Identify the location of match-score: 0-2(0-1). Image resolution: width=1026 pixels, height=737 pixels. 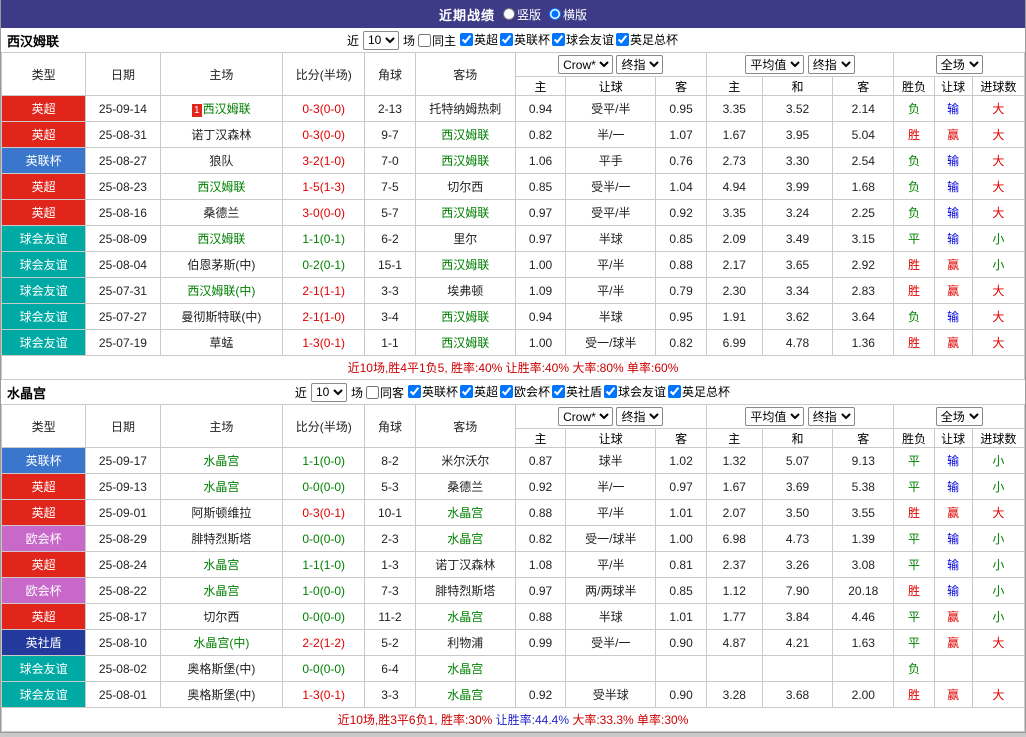
(324, 264).